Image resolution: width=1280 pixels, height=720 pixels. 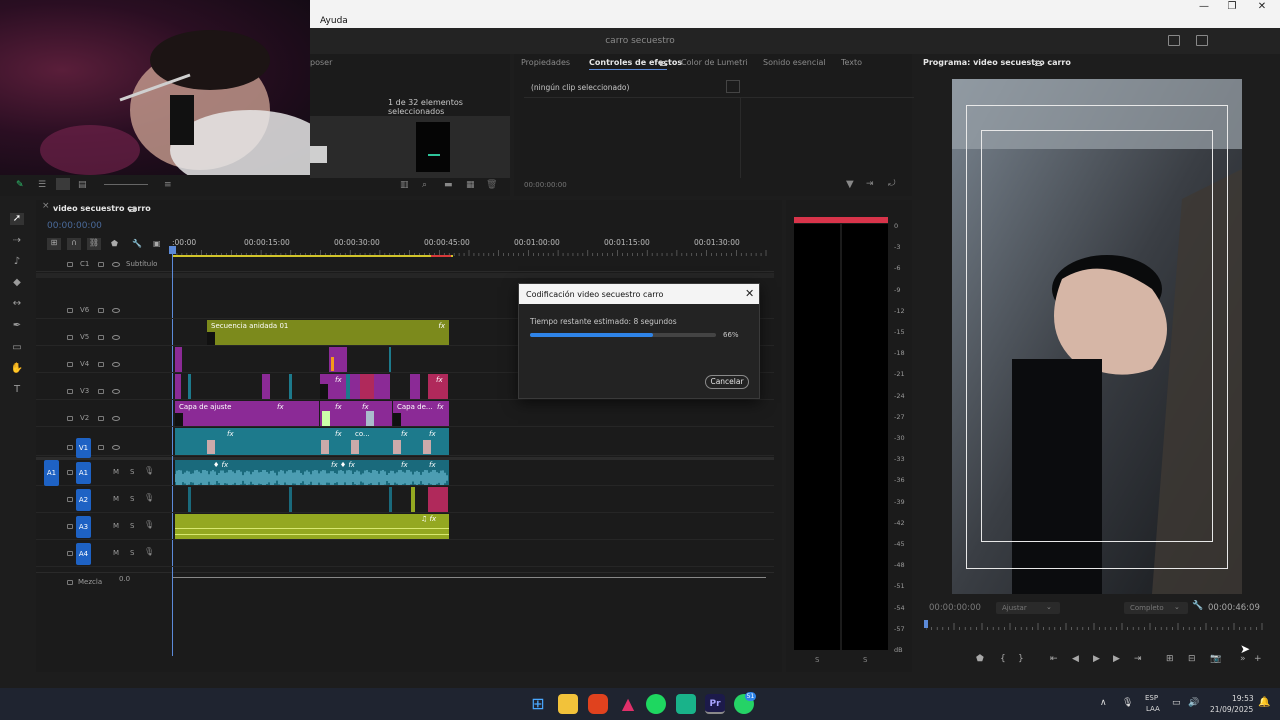 I want to click on track-select-icon: ⇢, so click(x=17, y=241).